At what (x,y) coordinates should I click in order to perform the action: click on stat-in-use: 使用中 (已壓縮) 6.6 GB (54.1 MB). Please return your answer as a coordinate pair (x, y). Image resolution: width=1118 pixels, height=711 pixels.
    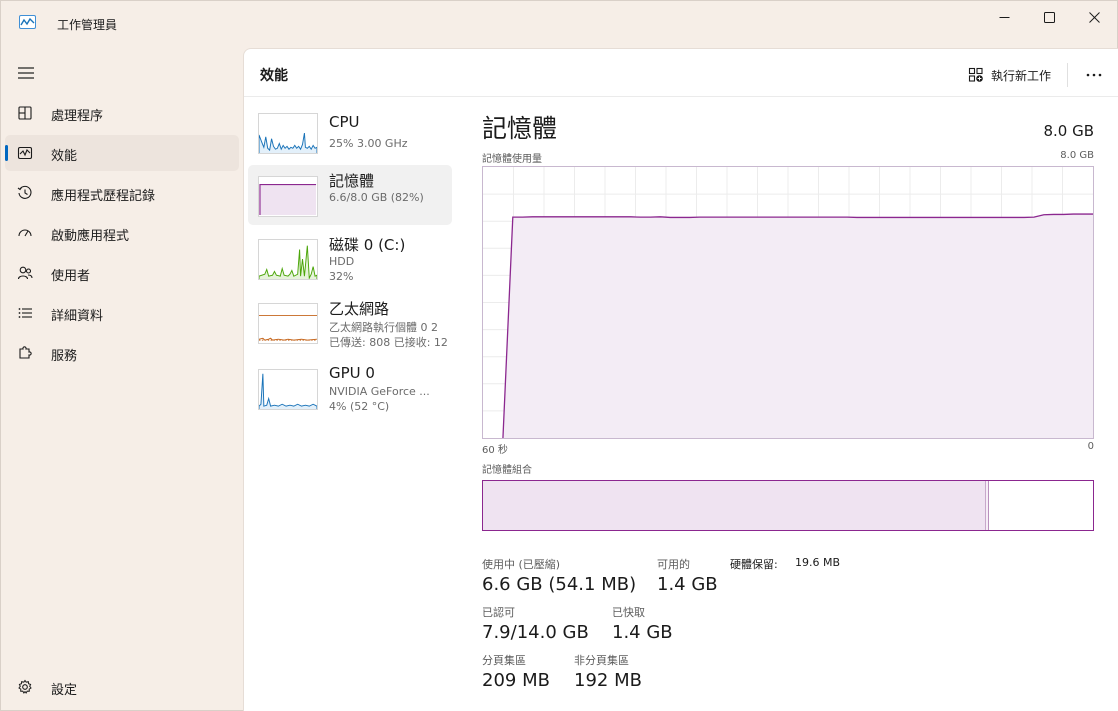
    Looking at the image, I should click on (559, 575).